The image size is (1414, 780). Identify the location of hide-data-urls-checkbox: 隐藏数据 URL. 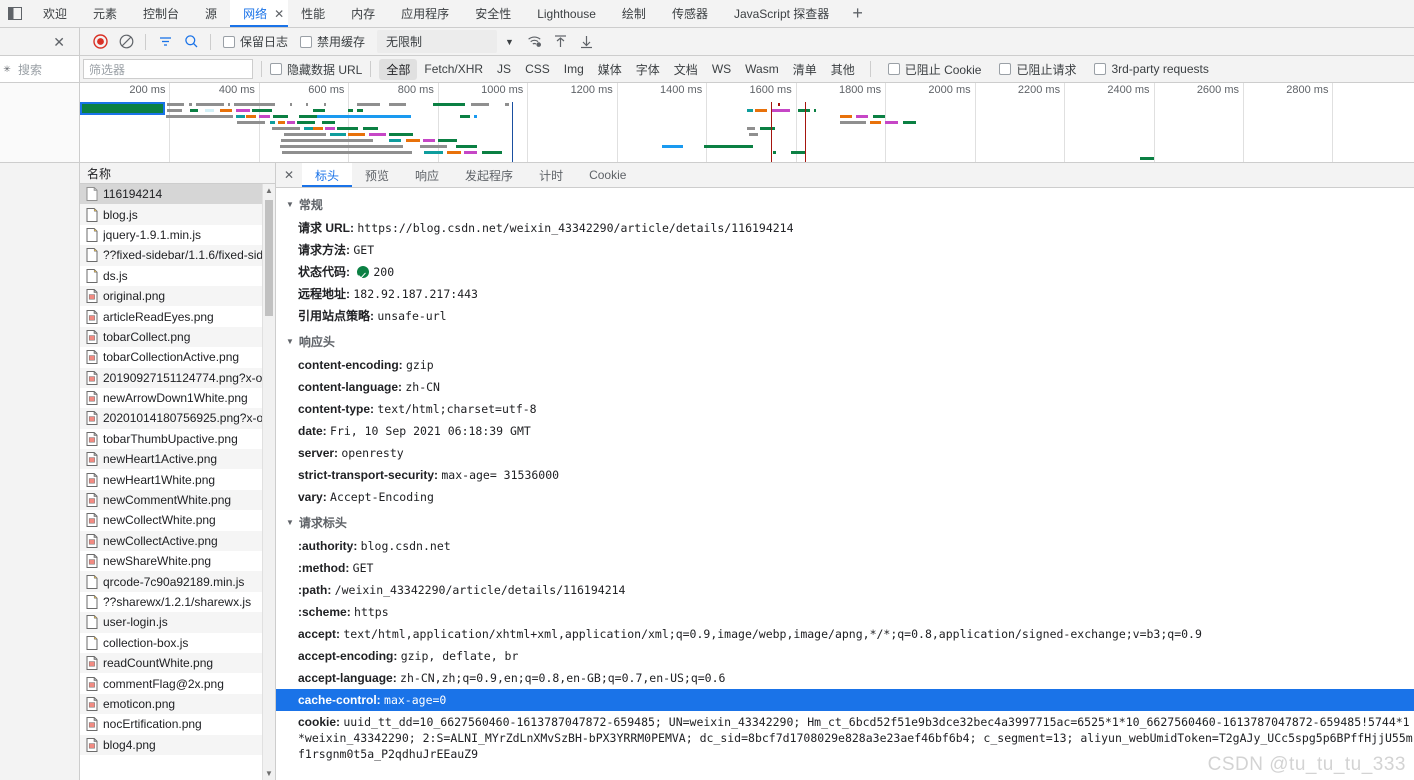
(316, 69).